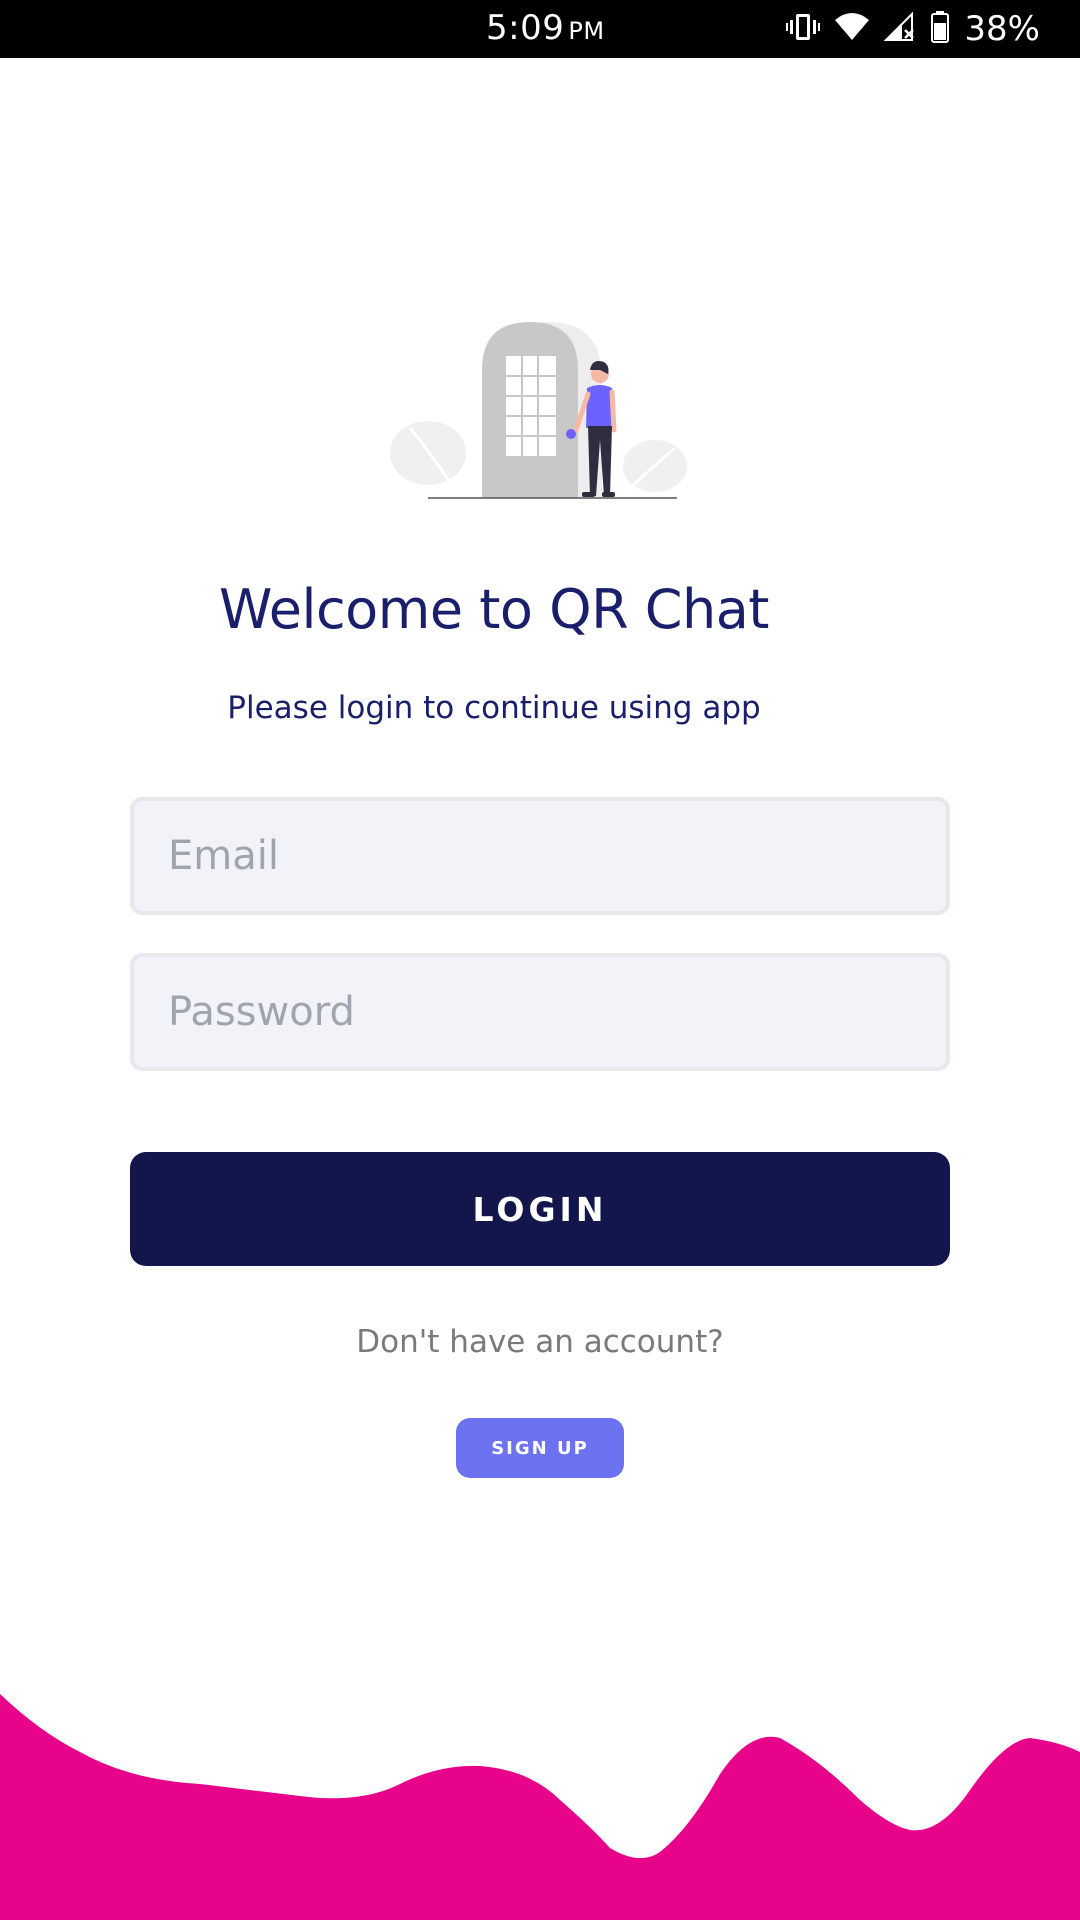  Describe the element at coordinates (803, 29) in the screenshot. I see `vibrate-icon` at that location.